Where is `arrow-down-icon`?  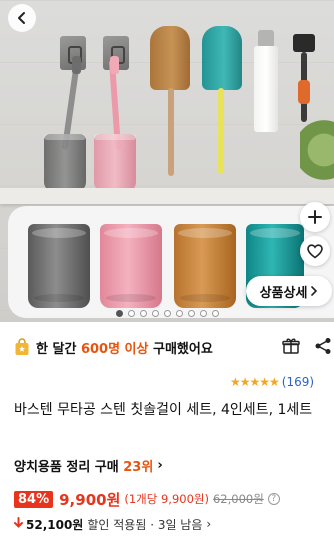
arrow-down-icon is located at coordinates (18, 524).